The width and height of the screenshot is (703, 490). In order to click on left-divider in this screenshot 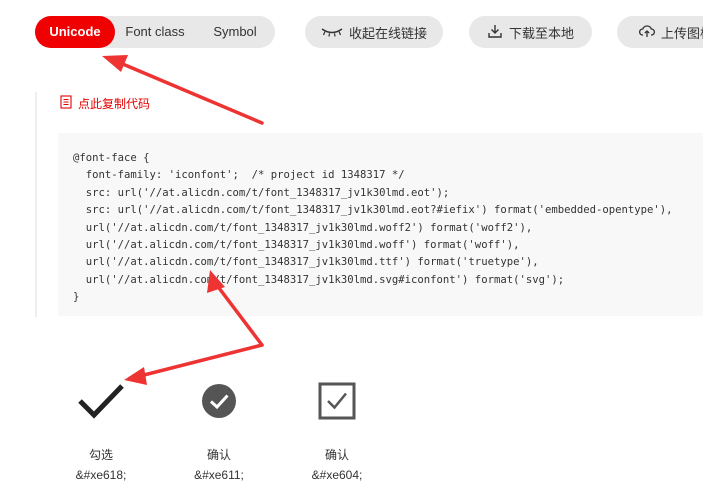, I will do `click(36, 204)`.